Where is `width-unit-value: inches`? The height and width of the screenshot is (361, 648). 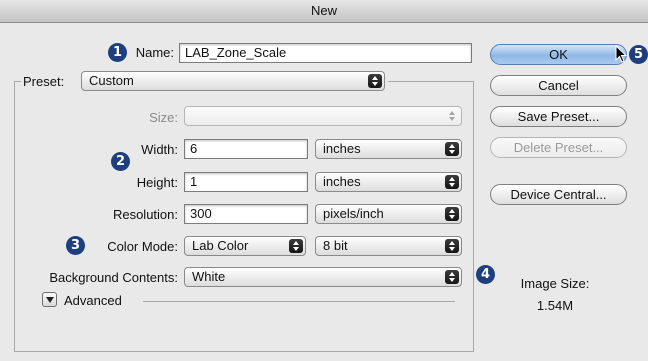 width-unit-value: inches is located at coordinates (342, 148).